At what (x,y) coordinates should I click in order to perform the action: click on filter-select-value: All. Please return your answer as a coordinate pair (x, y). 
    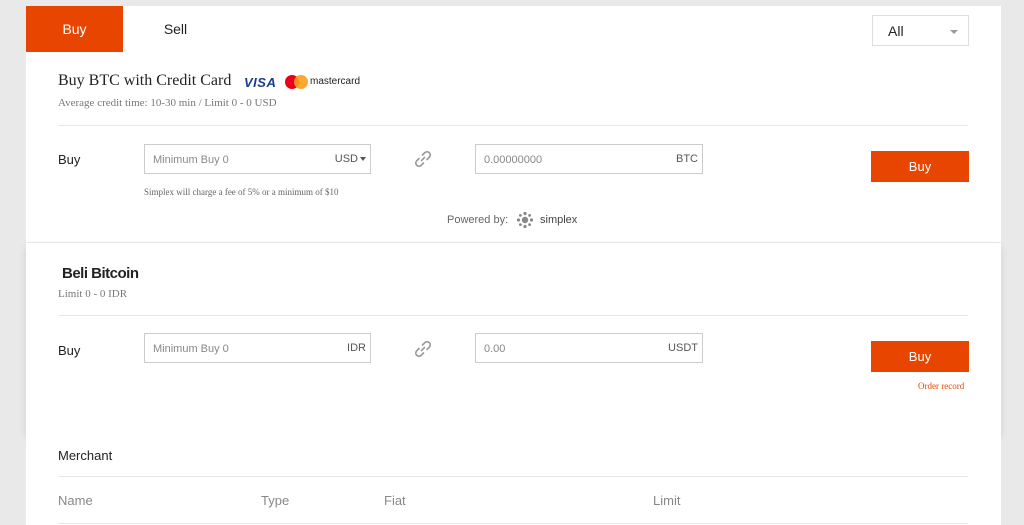
    Looking at the image, I should click on (896, 31).